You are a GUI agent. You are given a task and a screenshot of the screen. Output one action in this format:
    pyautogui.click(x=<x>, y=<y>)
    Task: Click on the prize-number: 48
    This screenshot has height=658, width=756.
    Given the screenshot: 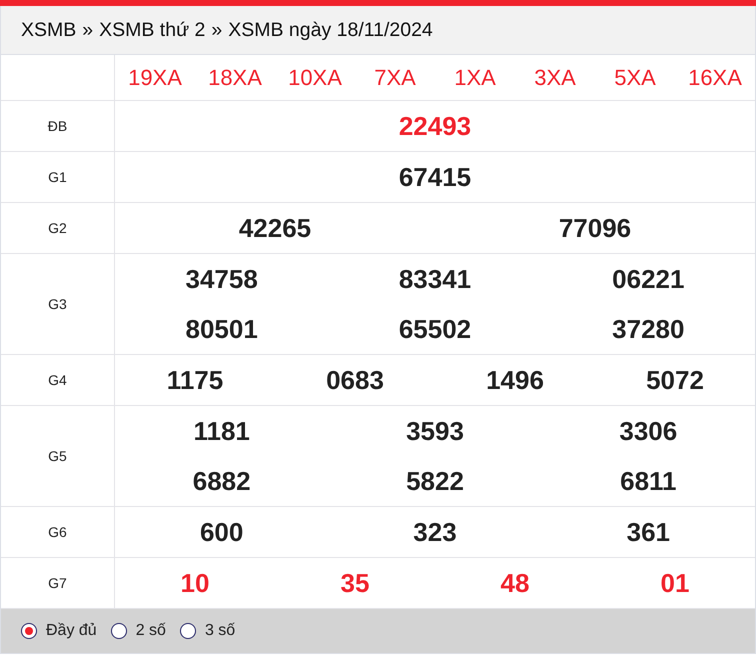 What is the action you would take?
    pyautogui.click(x=515, y=583)
    